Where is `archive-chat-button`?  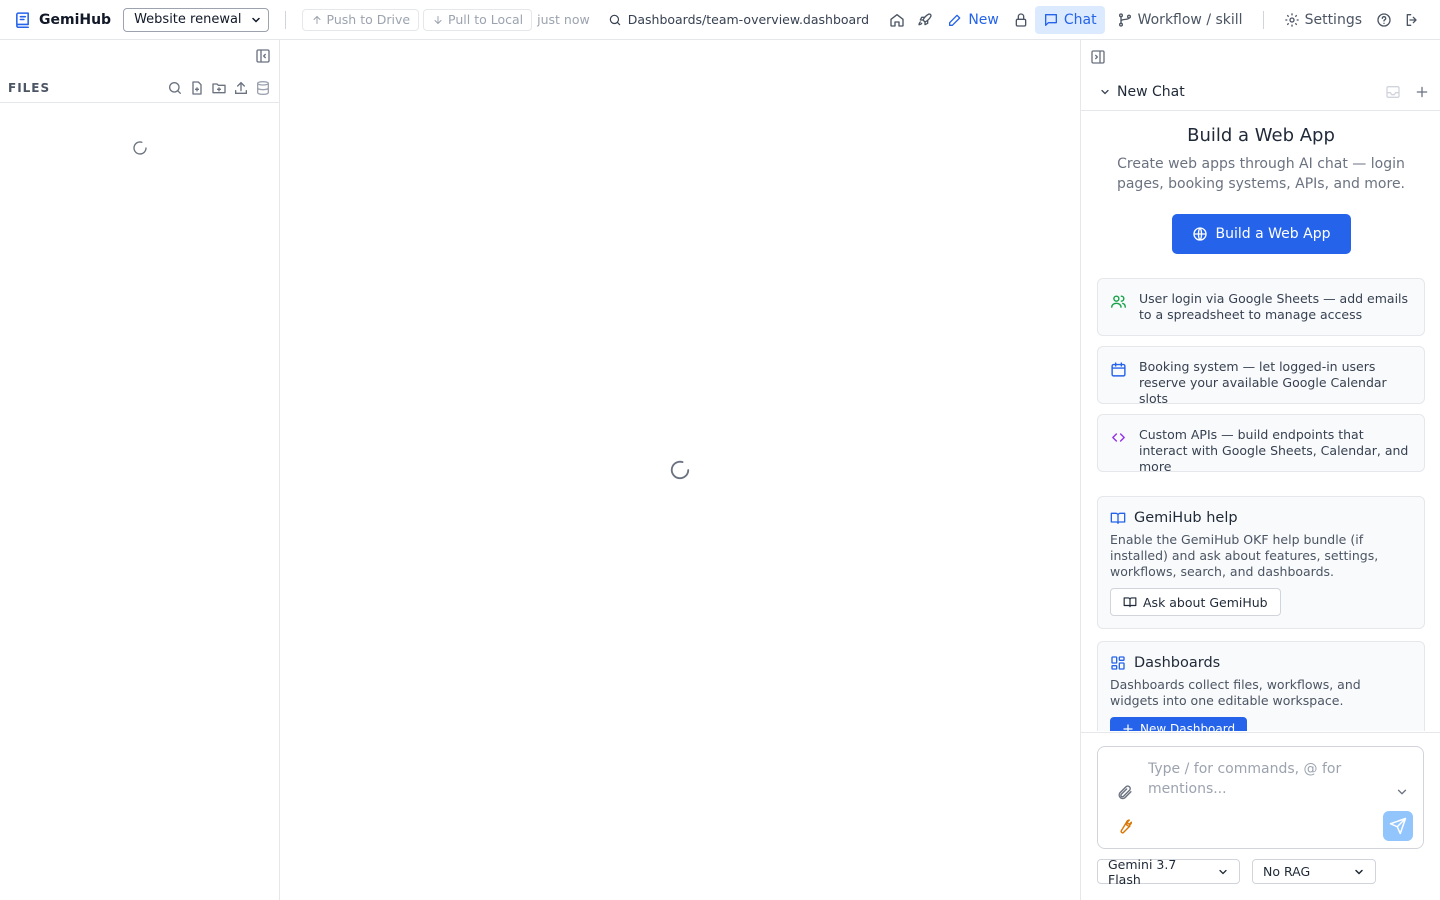
archive-chat-button is located at coordinates (1393, 92).